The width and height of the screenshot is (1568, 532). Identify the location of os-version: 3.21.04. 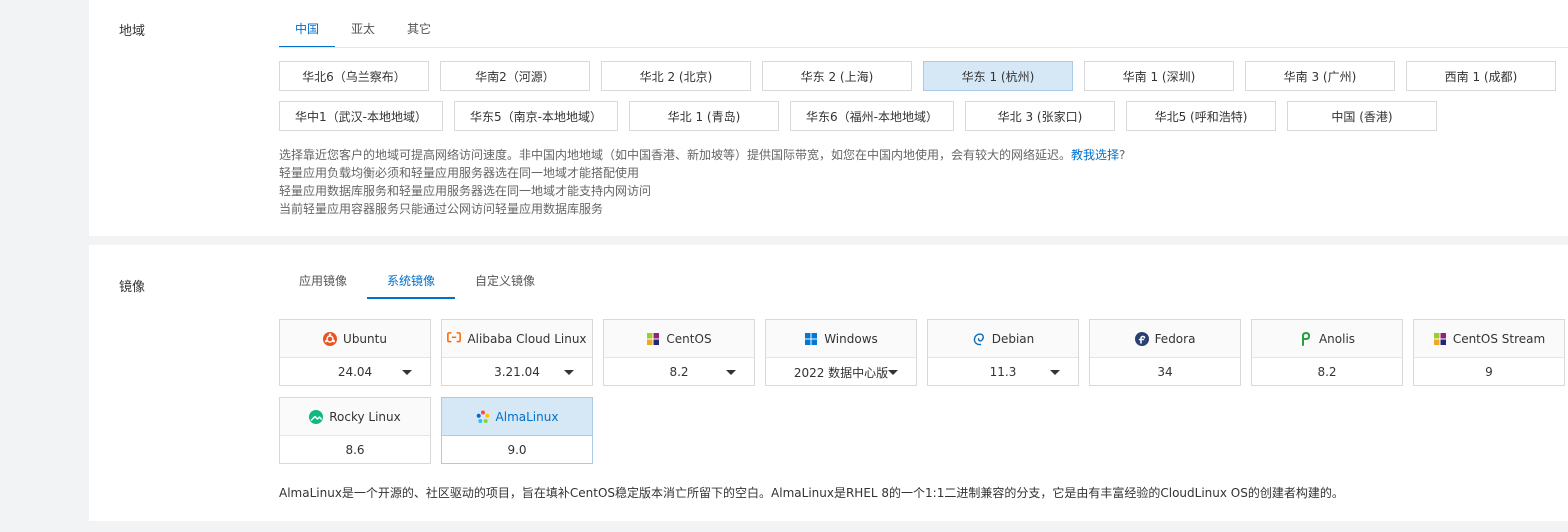
(517, 372).